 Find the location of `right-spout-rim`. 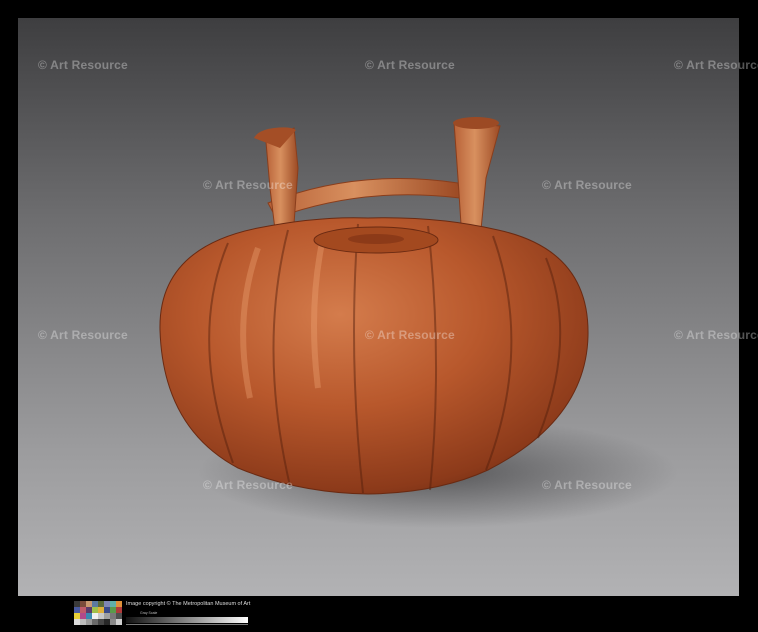

right-spout-rim is located at coordinates (476, 123).